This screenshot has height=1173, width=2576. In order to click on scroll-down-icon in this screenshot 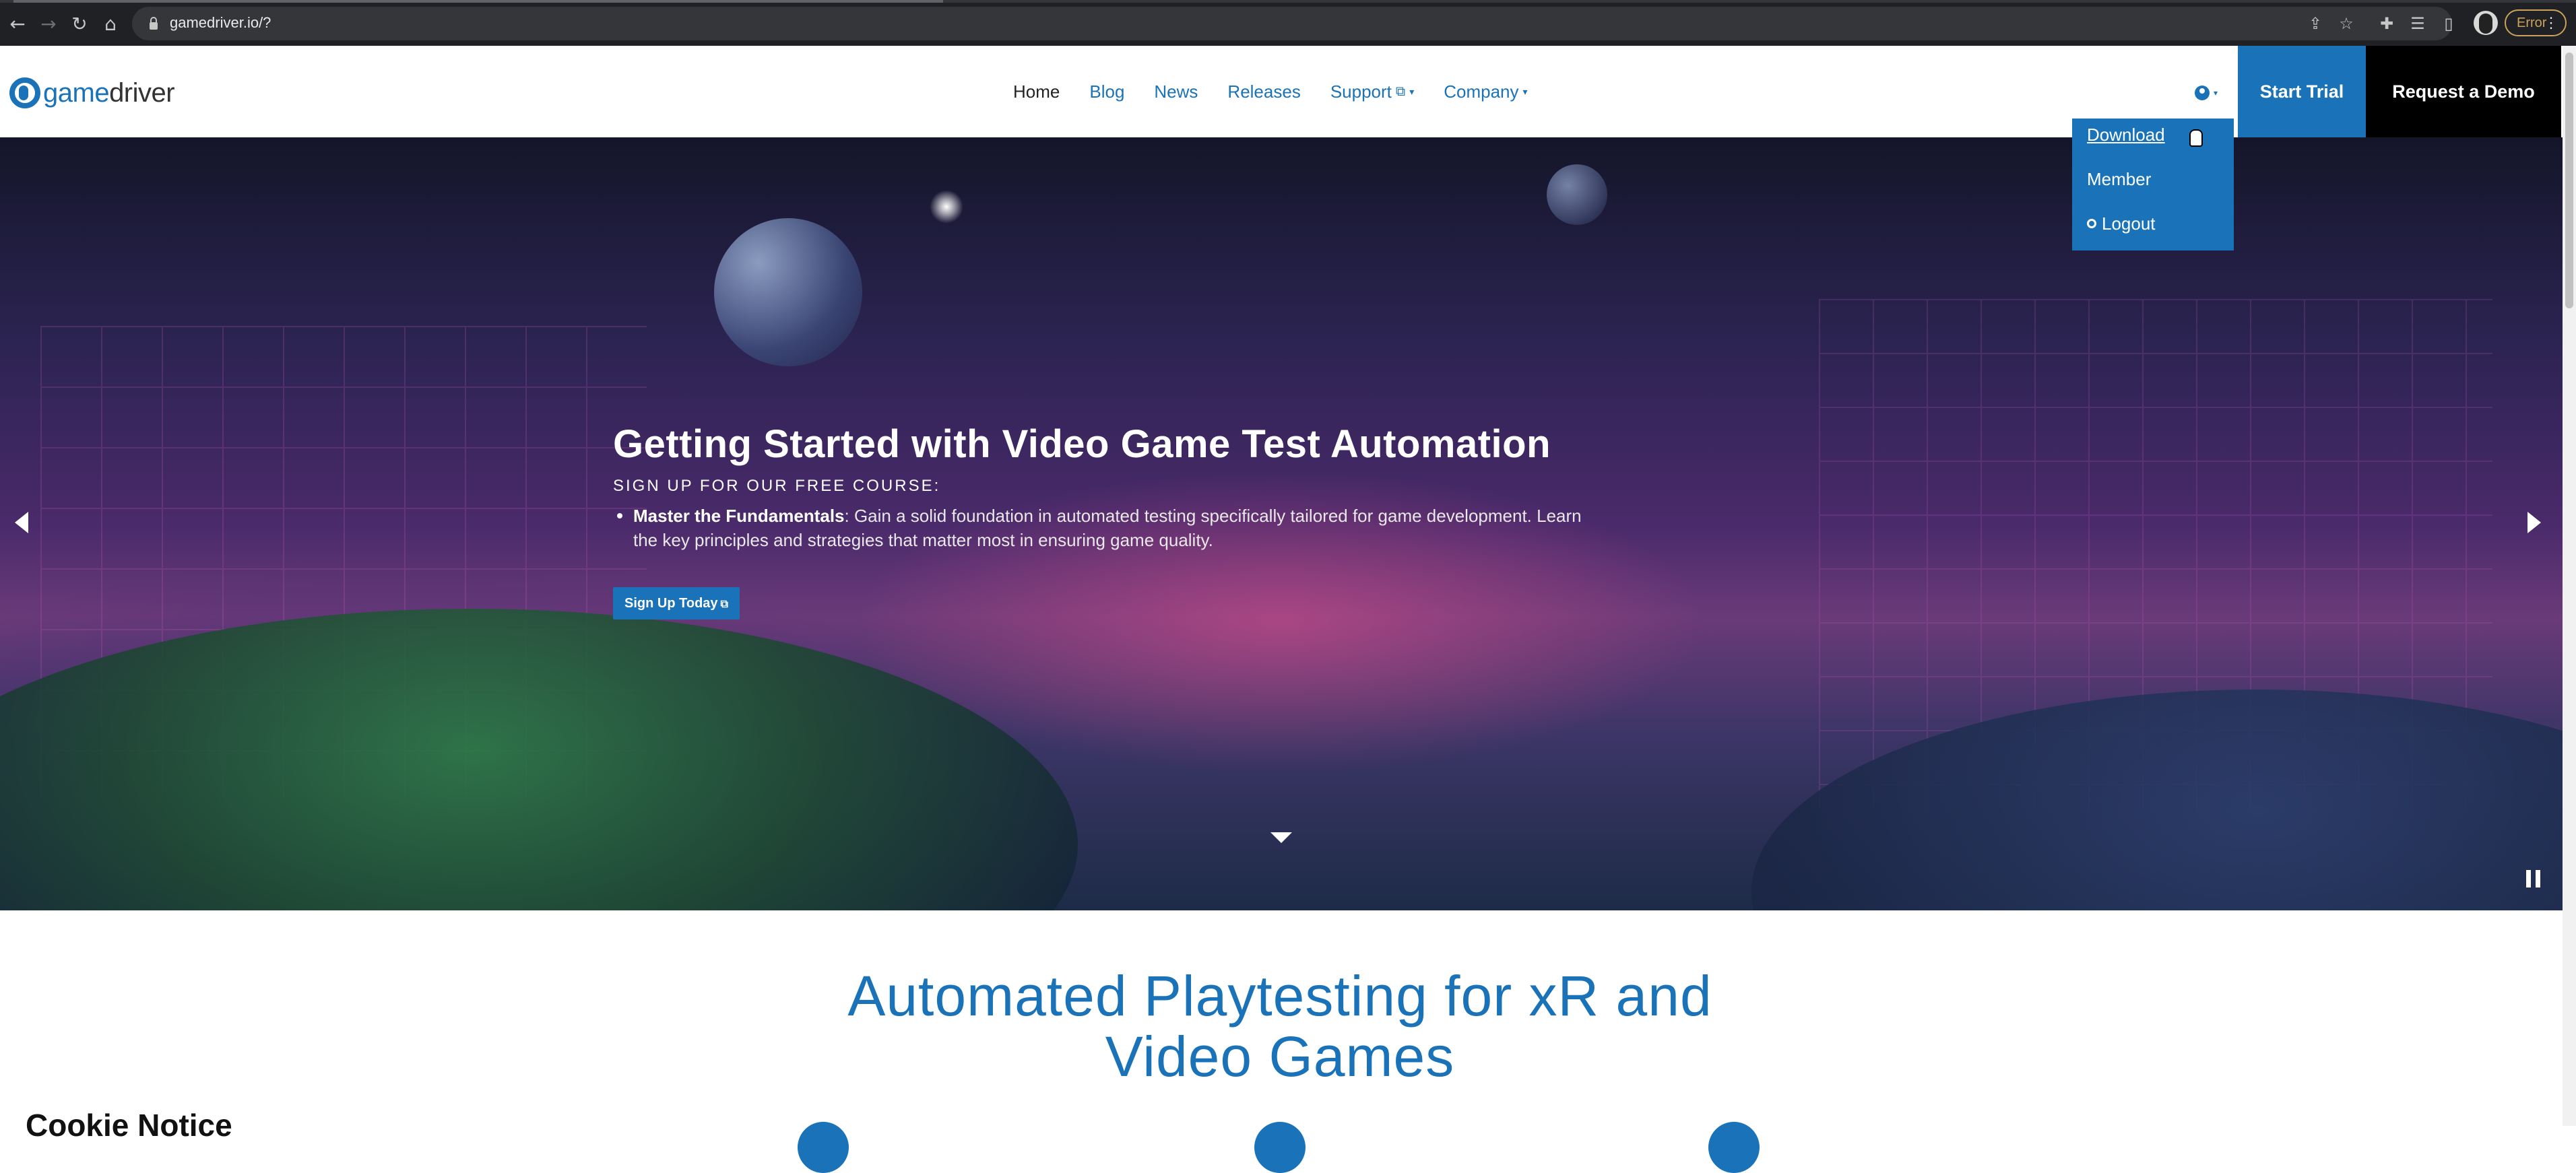, I will do `click(1281, 837)`.